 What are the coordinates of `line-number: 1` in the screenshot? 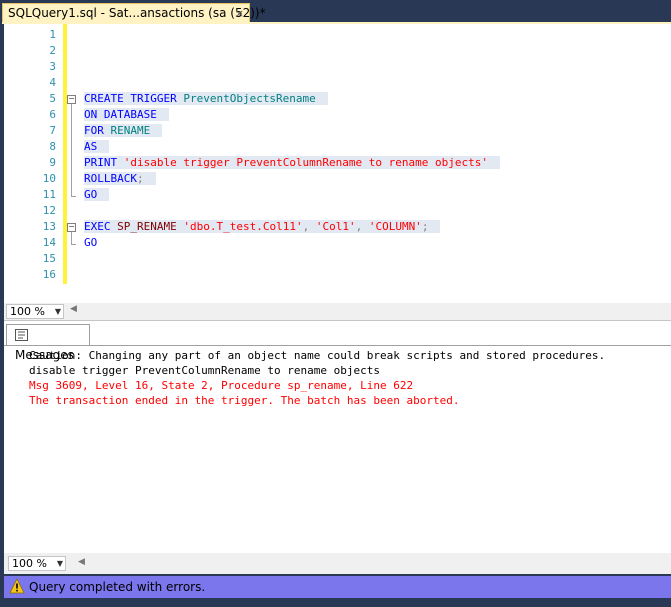 It's located at (52, 34).